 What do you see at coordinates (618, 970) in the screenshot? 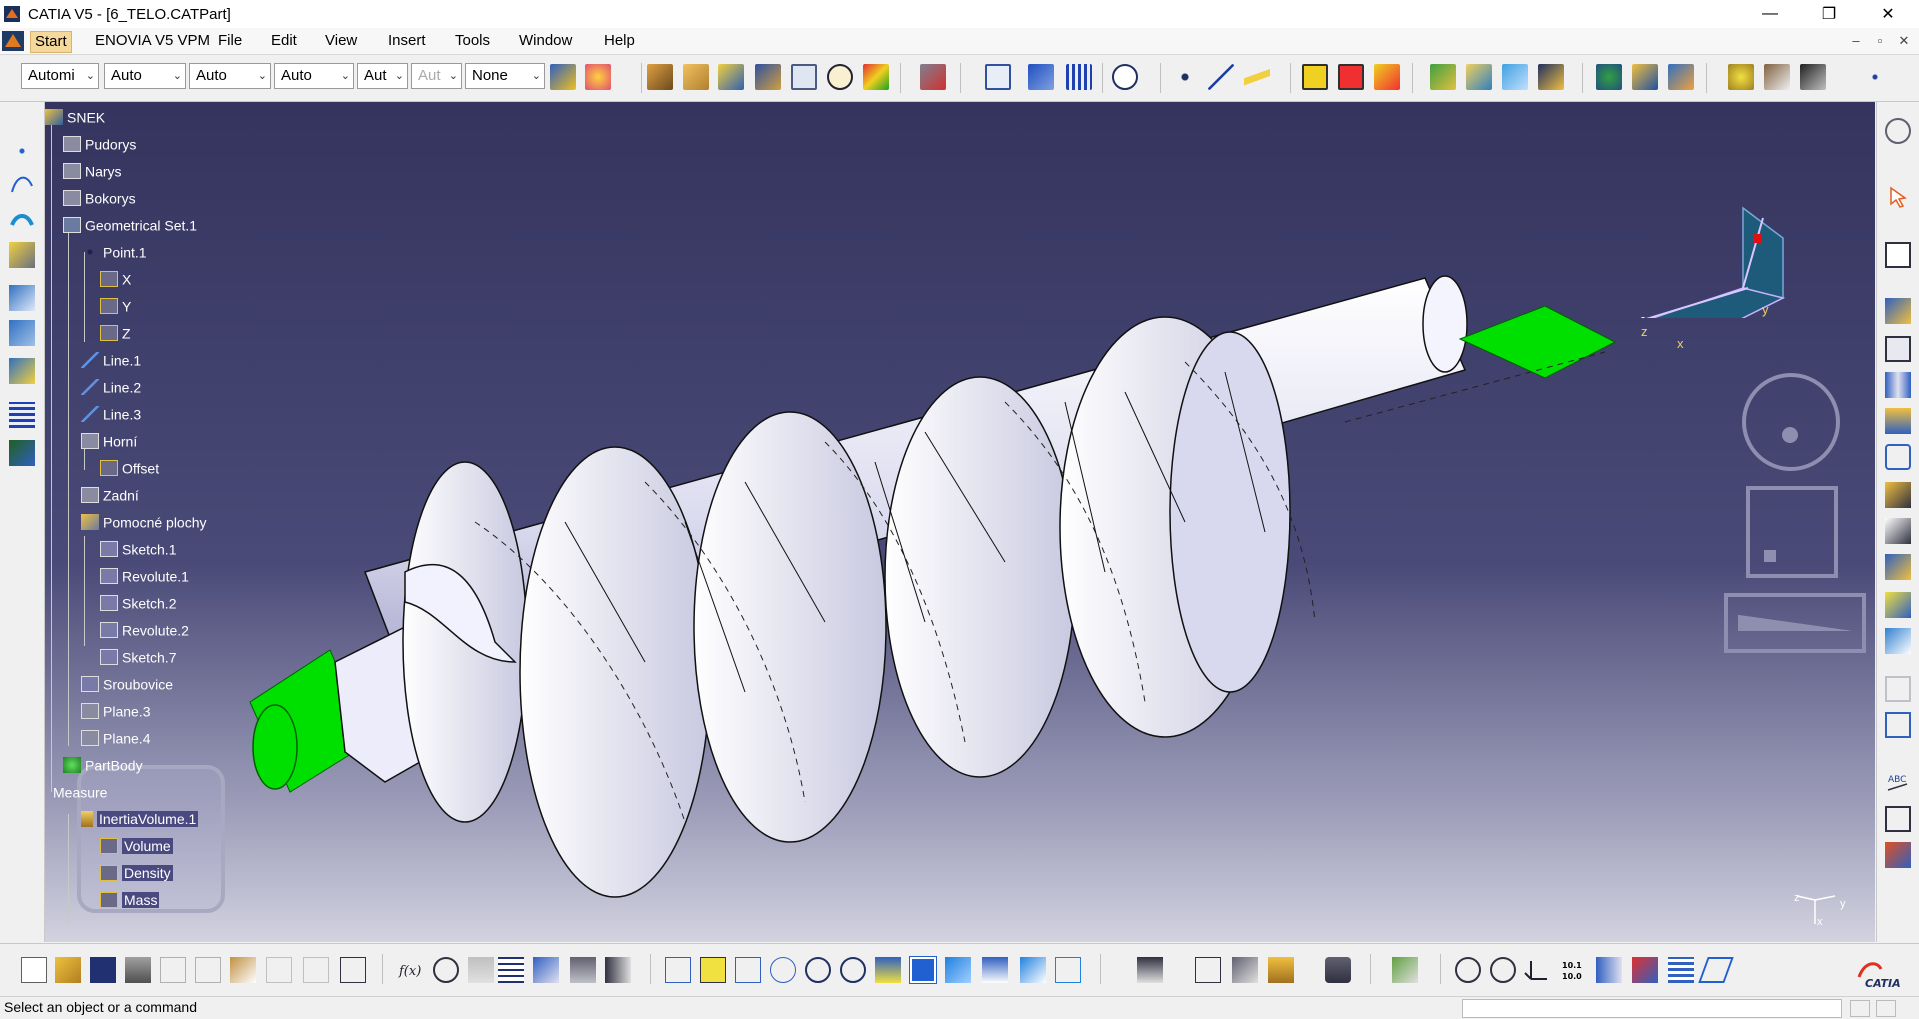
I see `list-icon` at bounding box center [618, 970].